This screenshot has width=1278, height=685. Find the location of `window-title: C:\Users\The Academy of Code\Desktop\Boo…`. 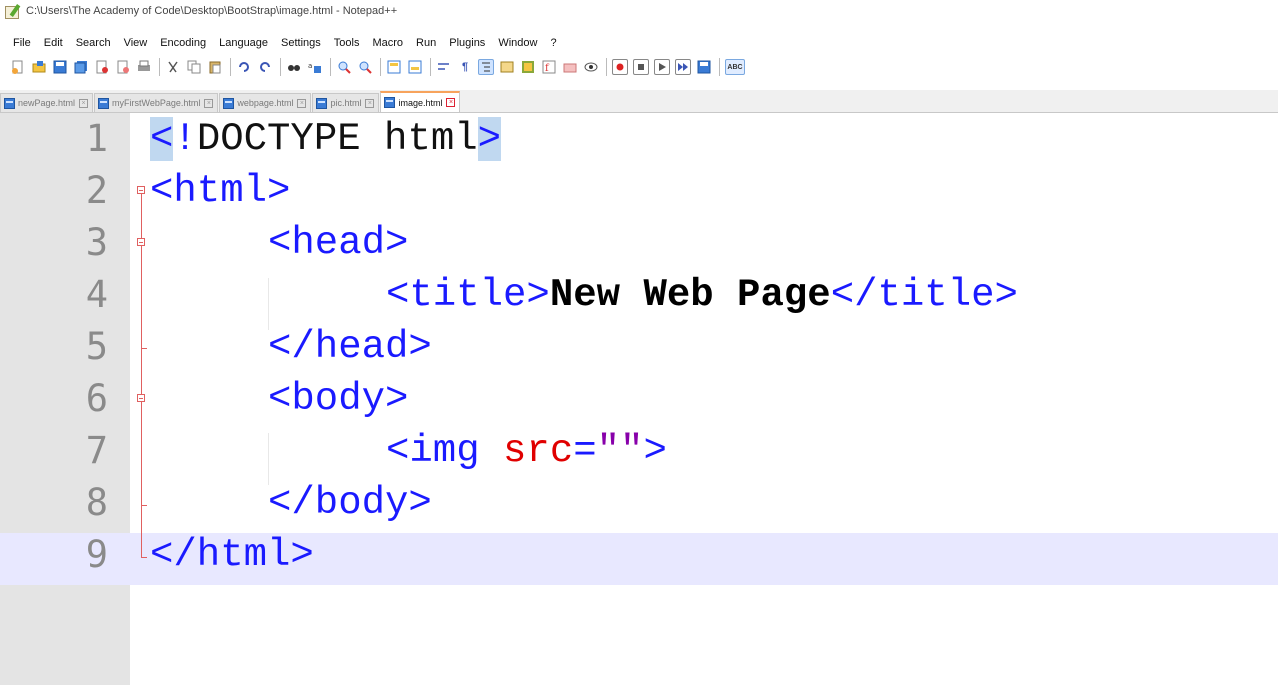

window-title: C:\Users\The Academy of Code\Desktop\Boo… is located at coordinates (212, 11).